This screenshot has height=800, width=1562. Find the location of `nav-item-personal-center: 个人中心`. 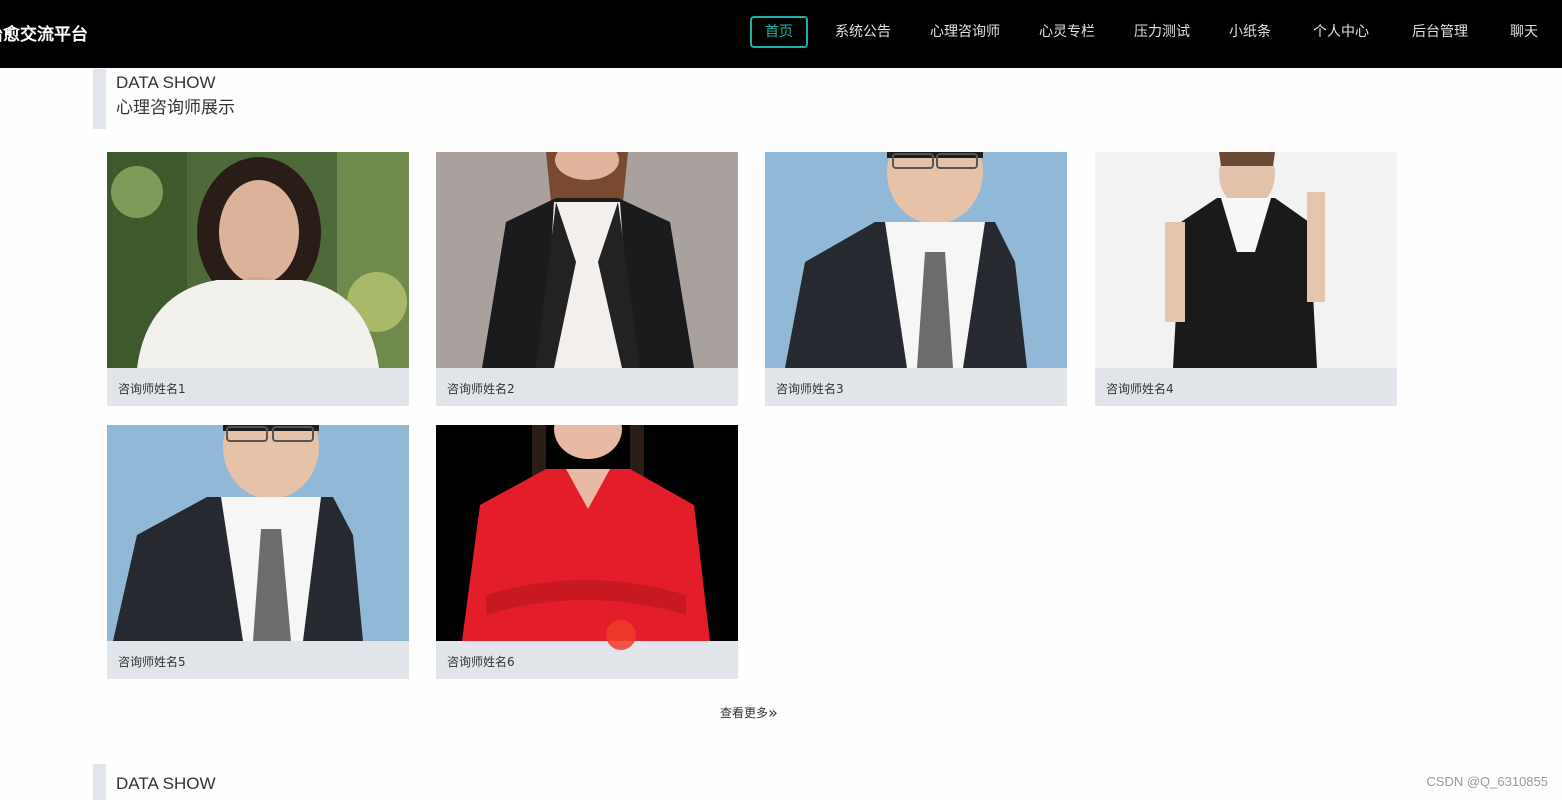

nav-item-personal-center: 个人中心 is located at coordinates (1341, 32).